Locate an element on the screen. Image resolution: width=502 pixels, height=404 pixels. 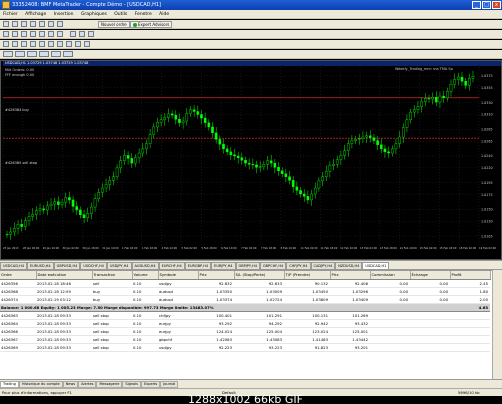
terminal-icon is located at coordinates (51, 24).